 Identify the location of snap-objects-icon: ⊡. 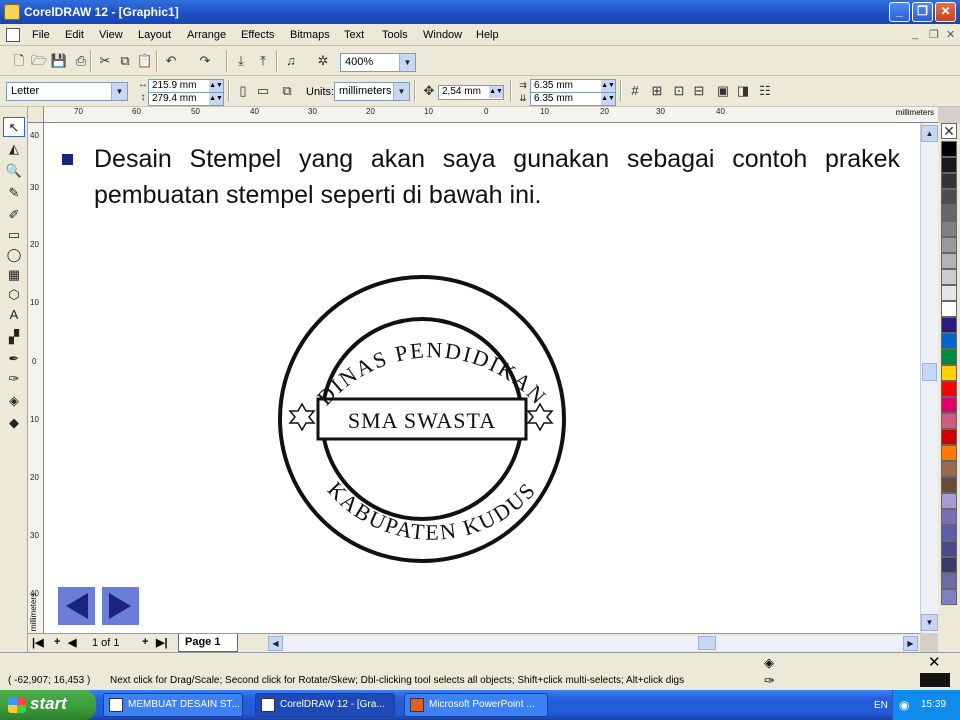
(679, 91).